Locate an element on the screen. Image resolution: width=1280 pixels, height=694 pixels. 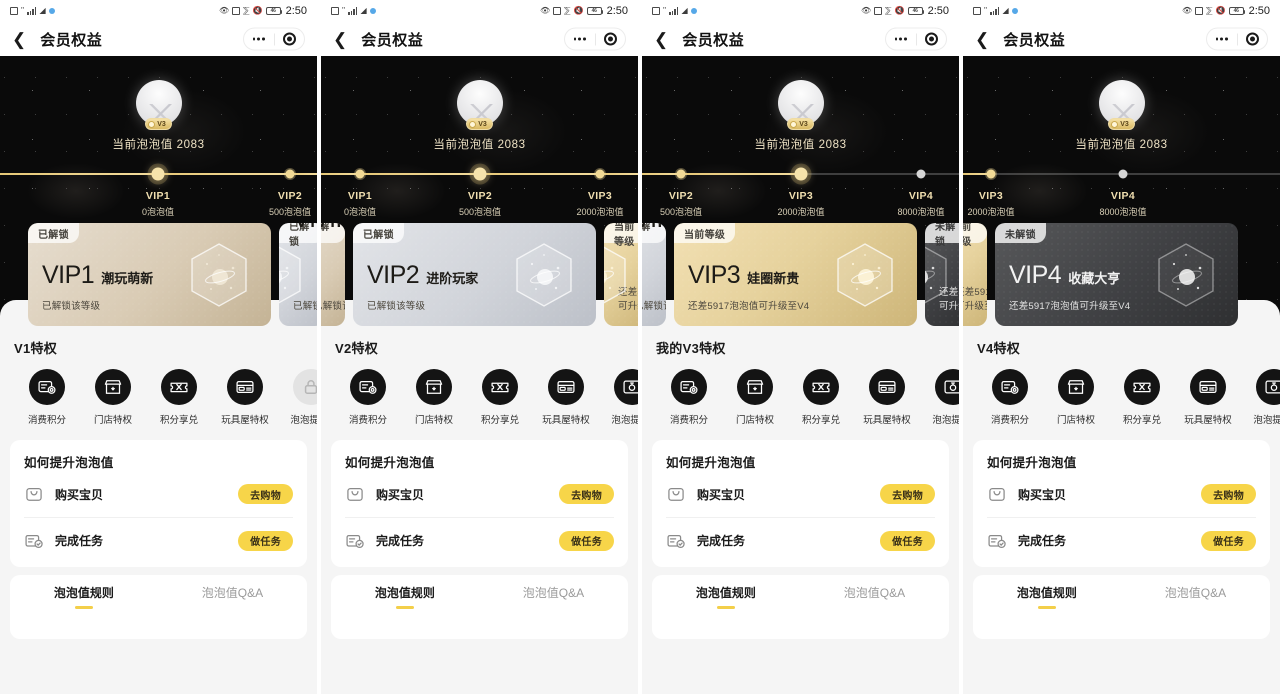
privileges-row: 消费积分 门店特权 积分享兑 玩具屋特权 3 泡泡提示· is located at coordinates (479, 397).